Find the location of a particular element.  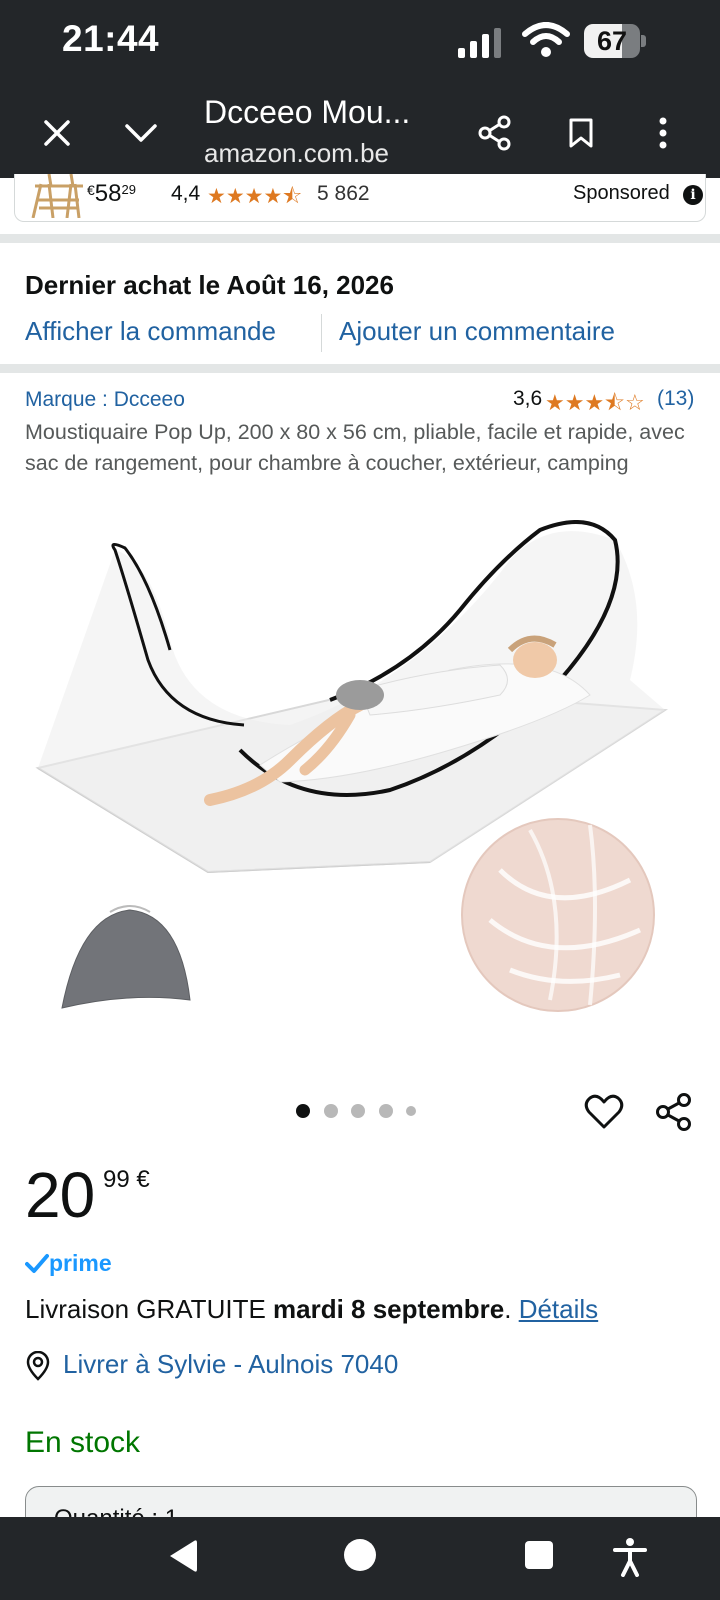

minimize-button is located at coordinates (141, 133).